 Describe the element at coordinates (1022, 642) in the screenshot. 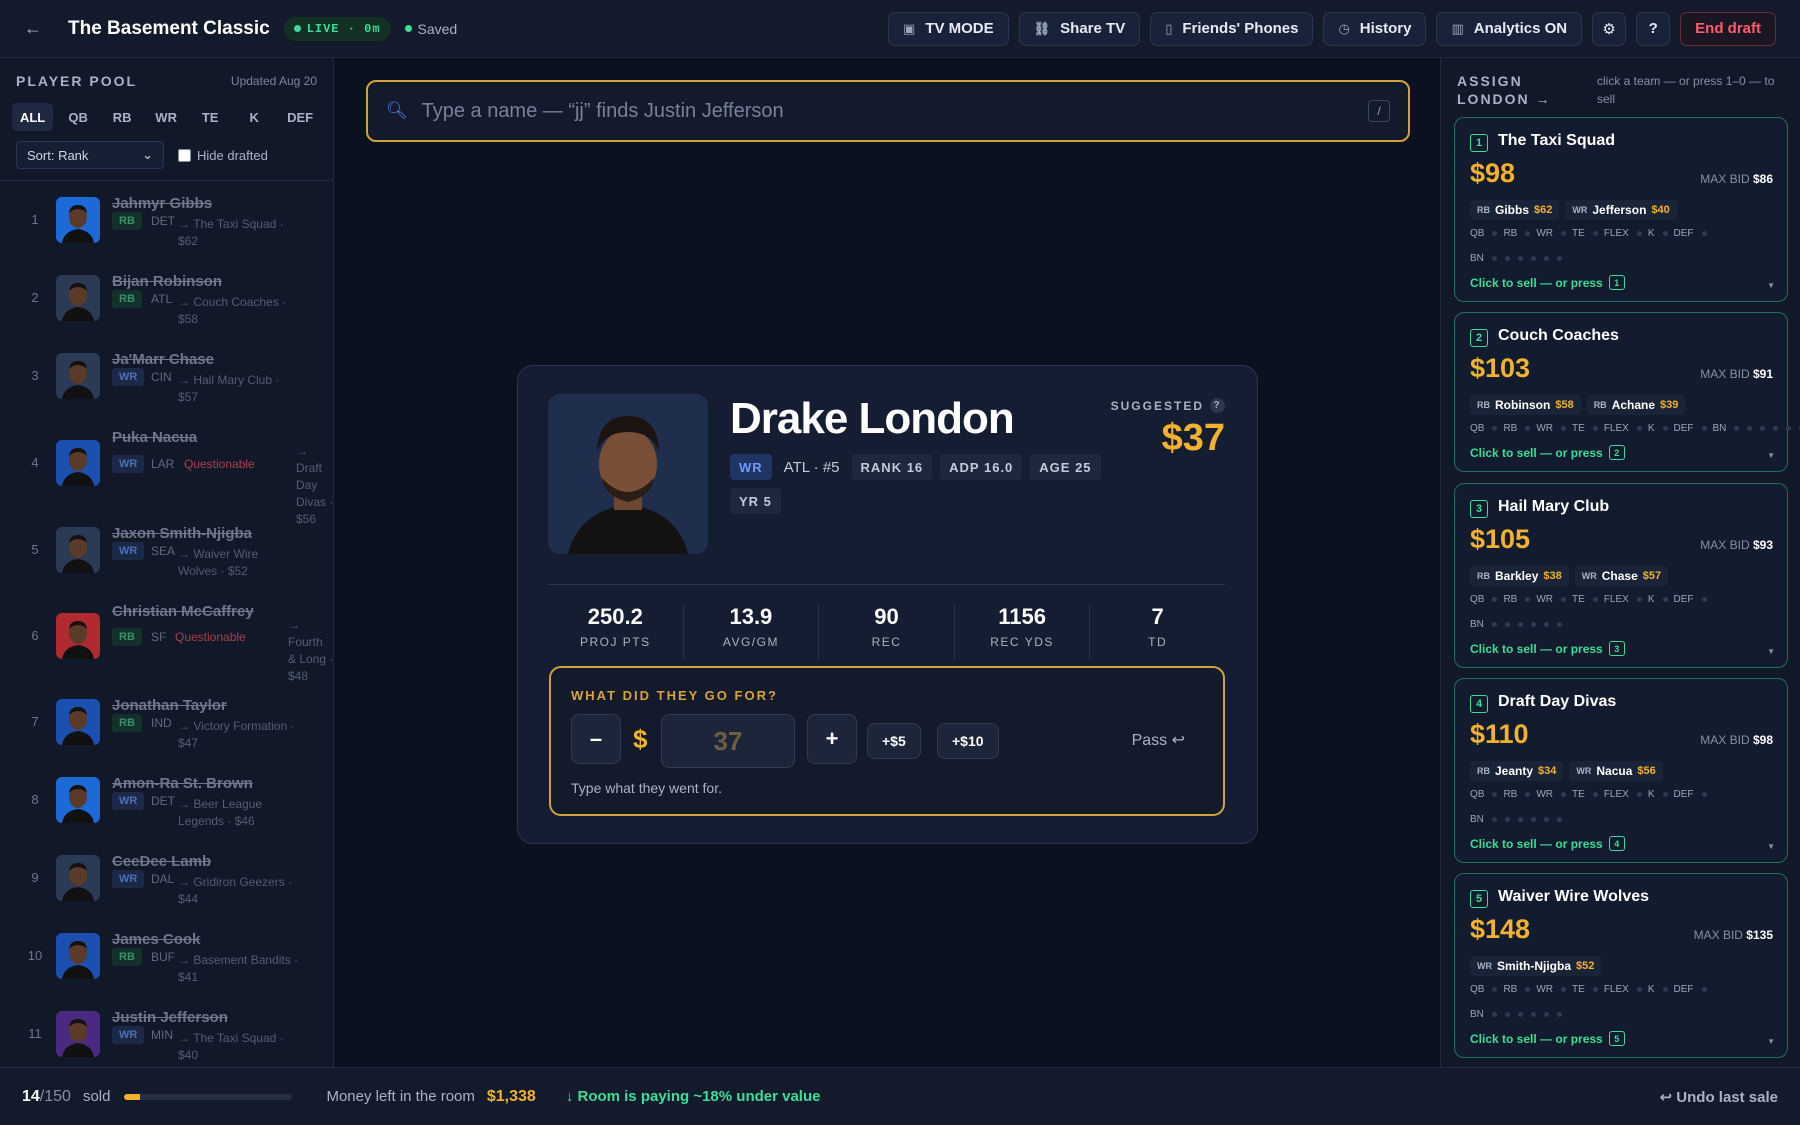

I see `stat-label: REC YDS` at that location.